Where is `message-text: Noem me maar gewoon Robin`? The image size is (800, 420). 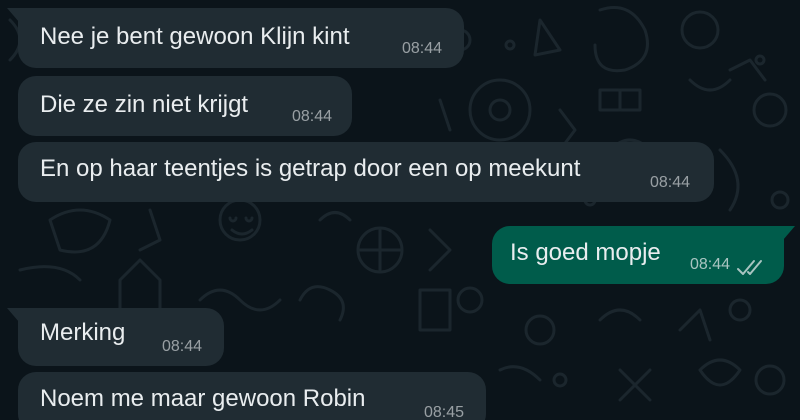 message-text: Noem me maar gewoon Robin is located at coordinates (203, 398).